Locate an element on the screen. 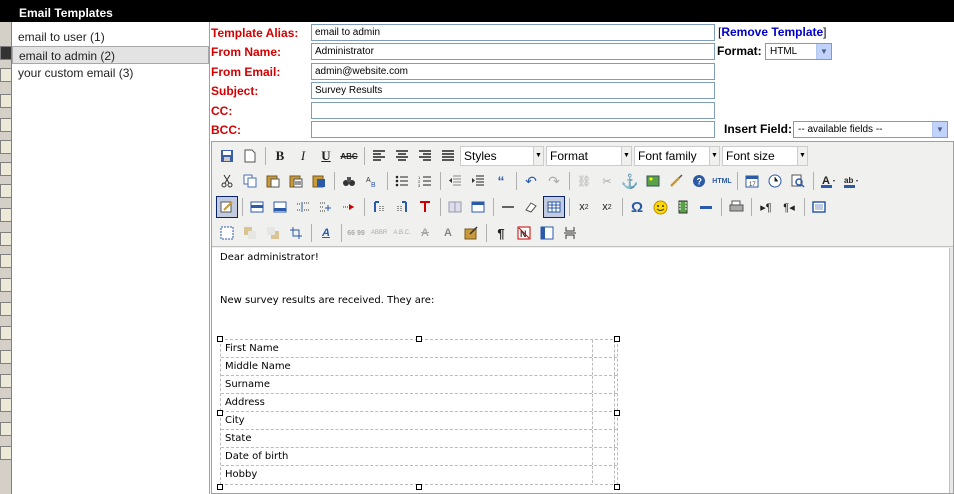 Image resolution: width=954 pixels, height=494 pixels. alias-input is located at coordinates (513, 32).